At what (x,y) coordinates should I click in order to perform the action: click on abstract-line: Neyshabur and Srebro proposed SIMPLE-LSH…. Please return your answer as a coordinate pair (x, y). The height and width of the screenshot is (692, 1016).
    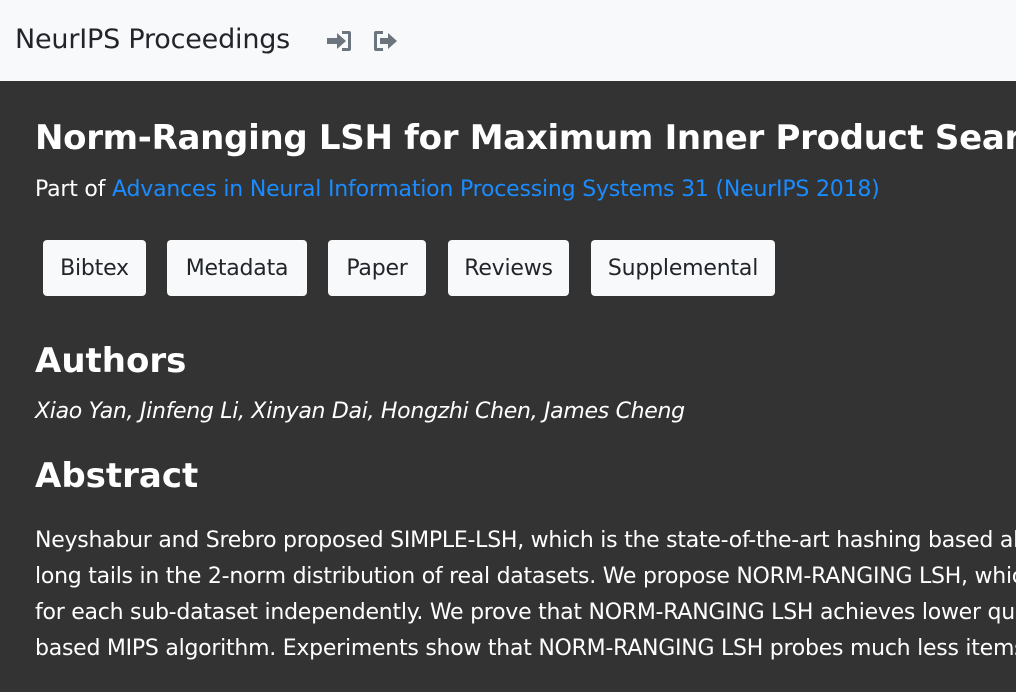
    Looking at the image, I should click on (525, 540).